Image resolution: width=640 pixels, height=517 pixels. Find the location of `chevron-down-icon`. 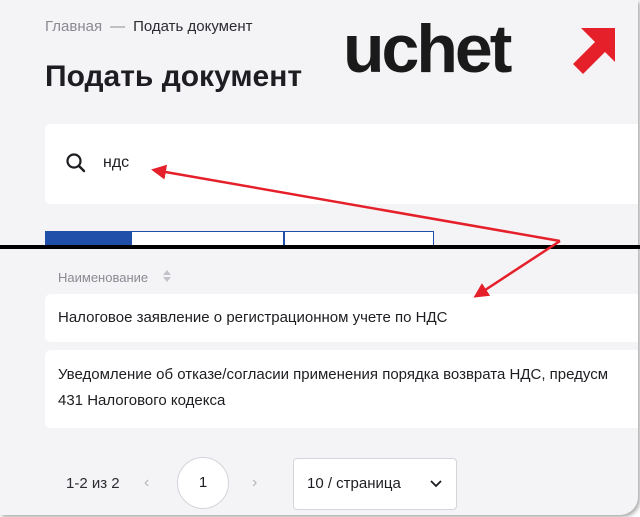

chevron-down-icon is located at coordinates (436, 484).